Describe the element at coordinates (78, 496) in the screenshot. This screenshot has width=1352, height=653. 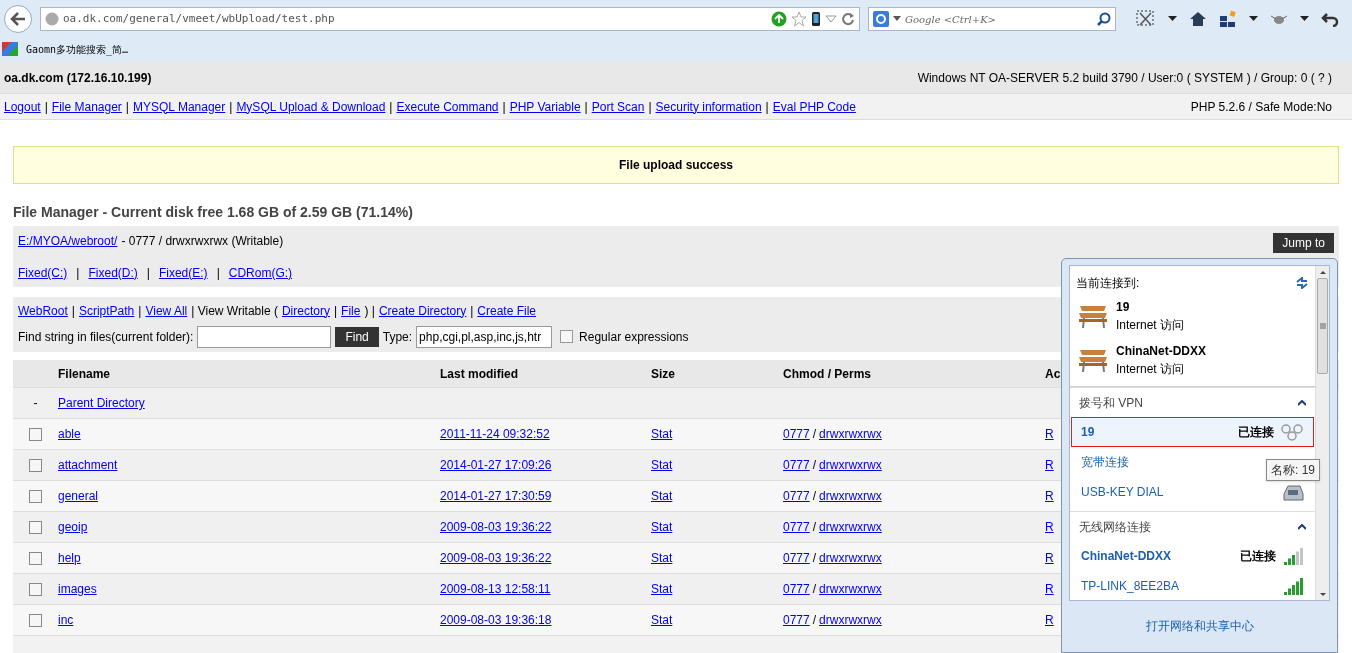
I see `folder-link: general` at that location.